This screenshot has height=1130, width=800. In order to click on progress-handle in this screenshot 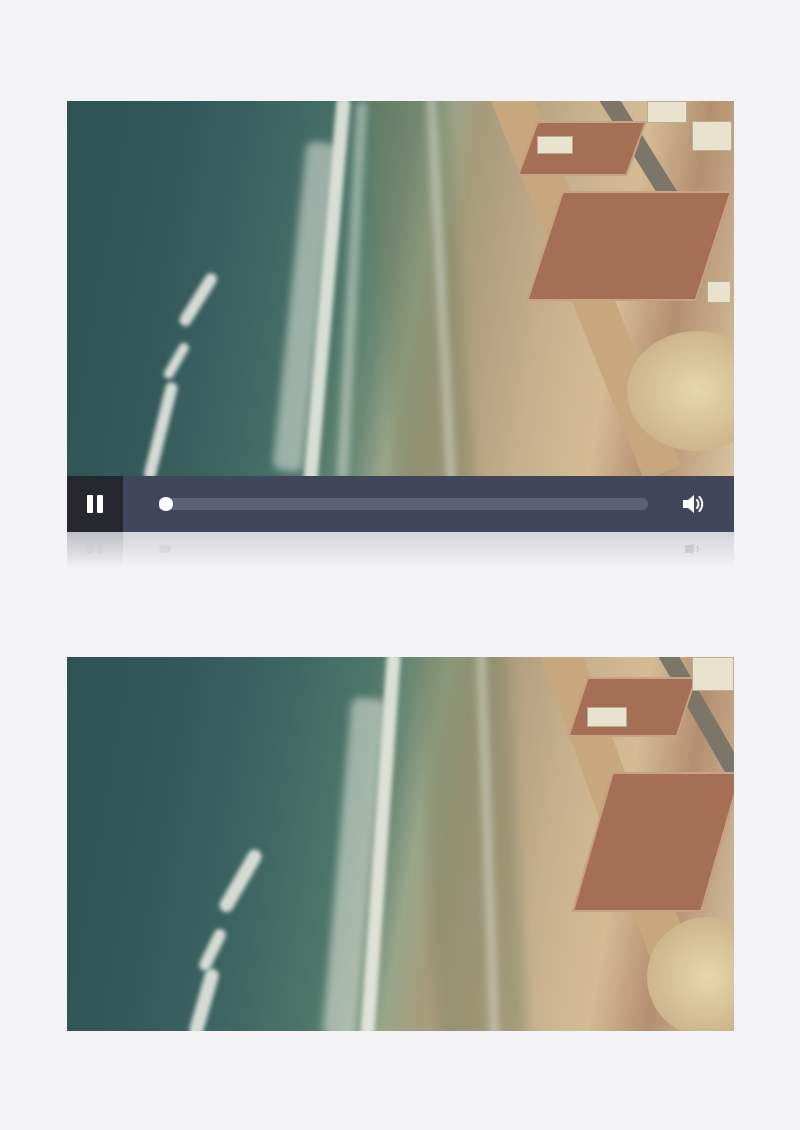, I will do `click(166, 504)`.